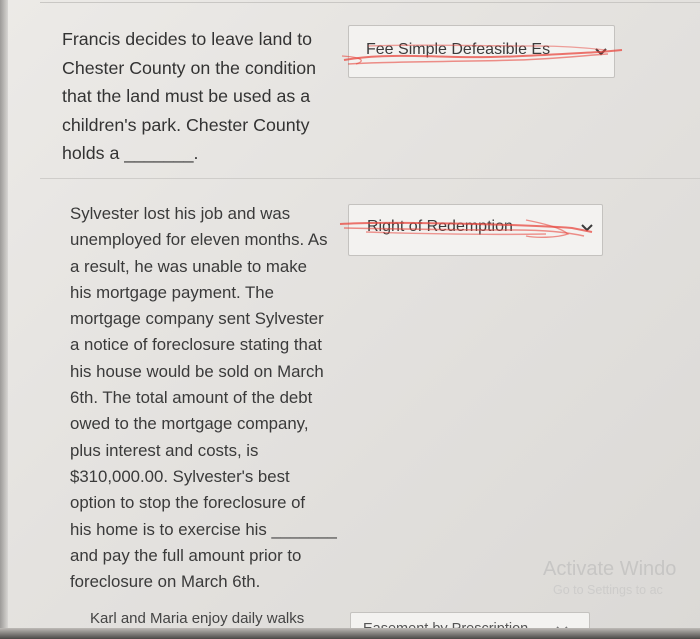 The image size is (700, 639). I want to click on question-2-selected-answer: Right of Redemption, so click(440, 226).